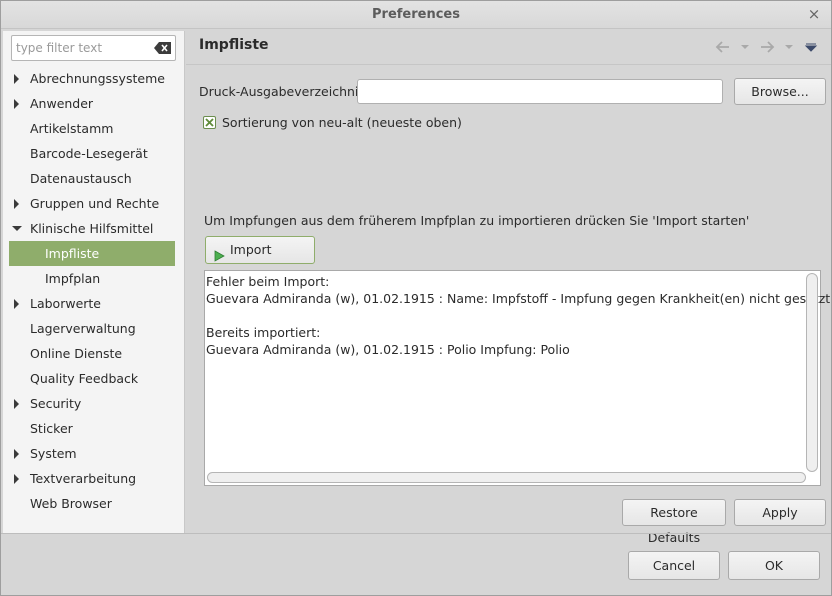 The image size is (832, 596). What do you see at coordinates (16, 228) in the screenshot?
I see `expanded-arrow-icon` at bounding box center [16, 228].